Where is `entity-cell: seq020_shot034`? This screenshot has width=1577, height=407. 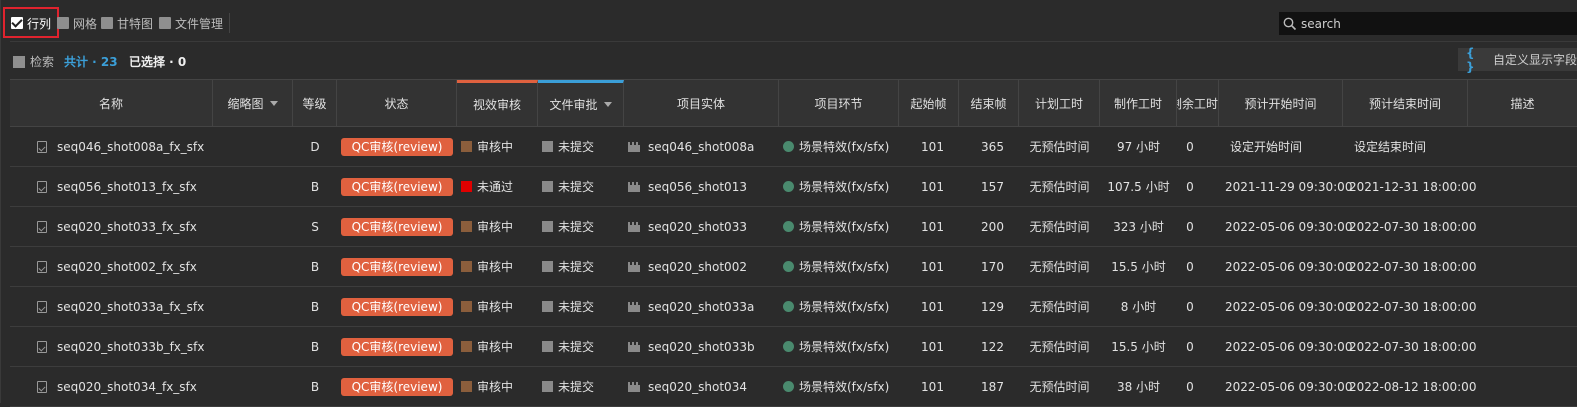 entity-cell: seq020_shot034 is located at coordinates (703, 386).